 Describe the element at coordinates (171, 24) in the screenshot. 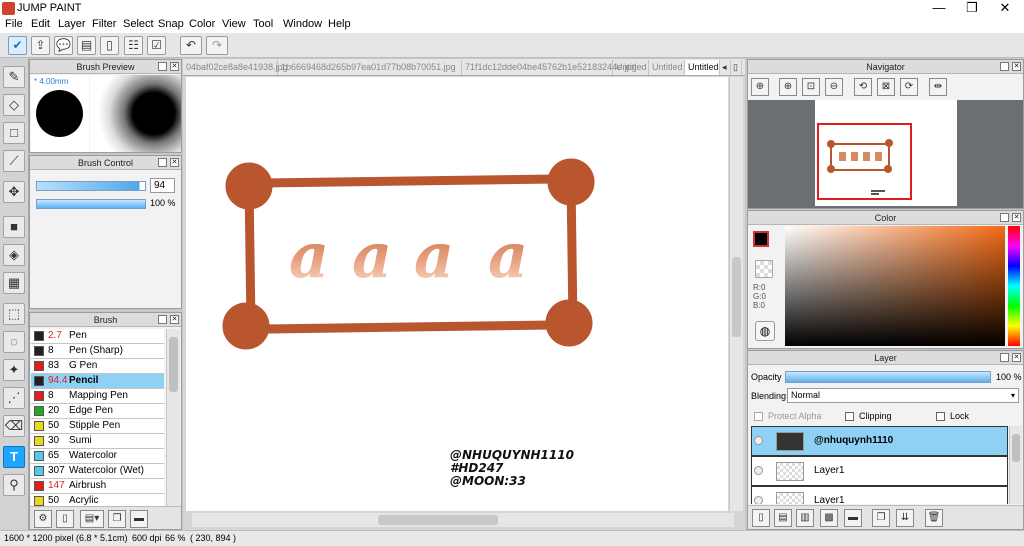

I see `menu-snap: Snap` at that location.